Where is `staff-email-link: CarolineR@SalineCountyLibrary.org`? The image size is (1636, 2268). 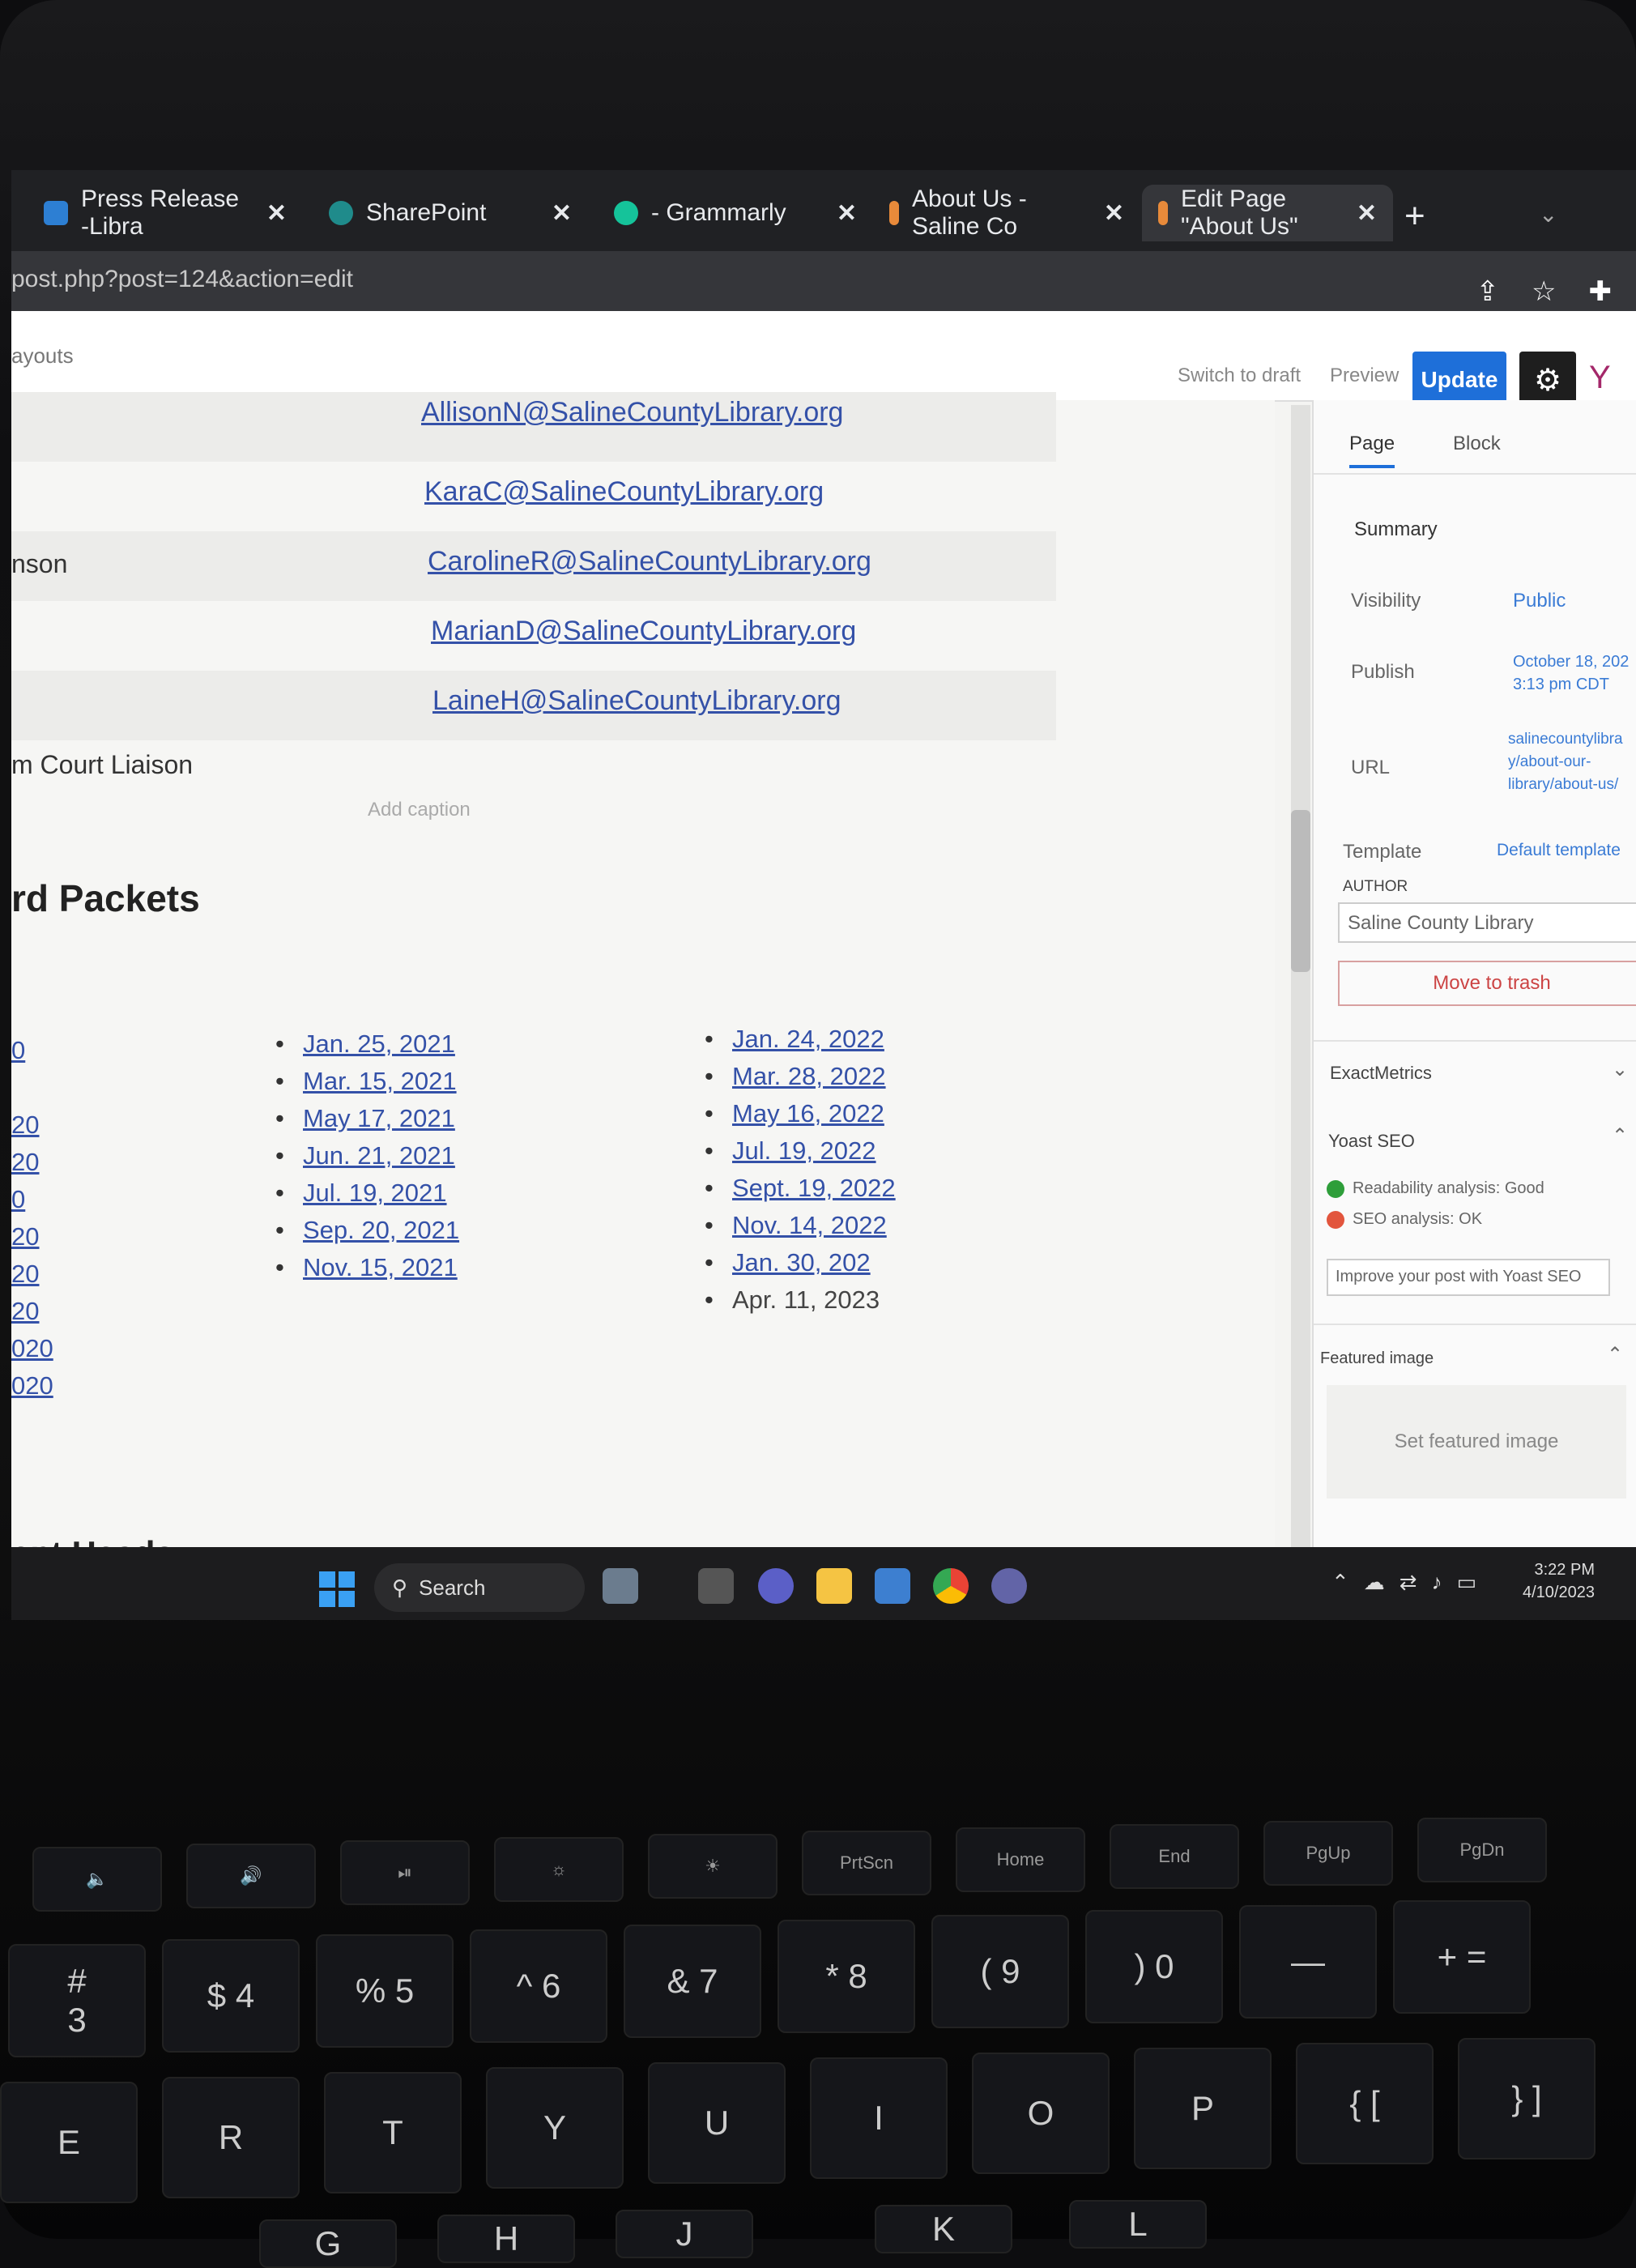 staff-email-link: CarolineR@SalineCountyLibrary.org is located at coordinates (649, 562).